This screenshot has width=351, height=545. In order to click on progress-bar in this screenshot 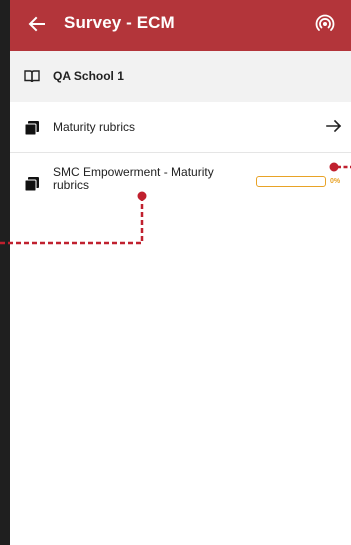, I will do `click(291, 181)`.